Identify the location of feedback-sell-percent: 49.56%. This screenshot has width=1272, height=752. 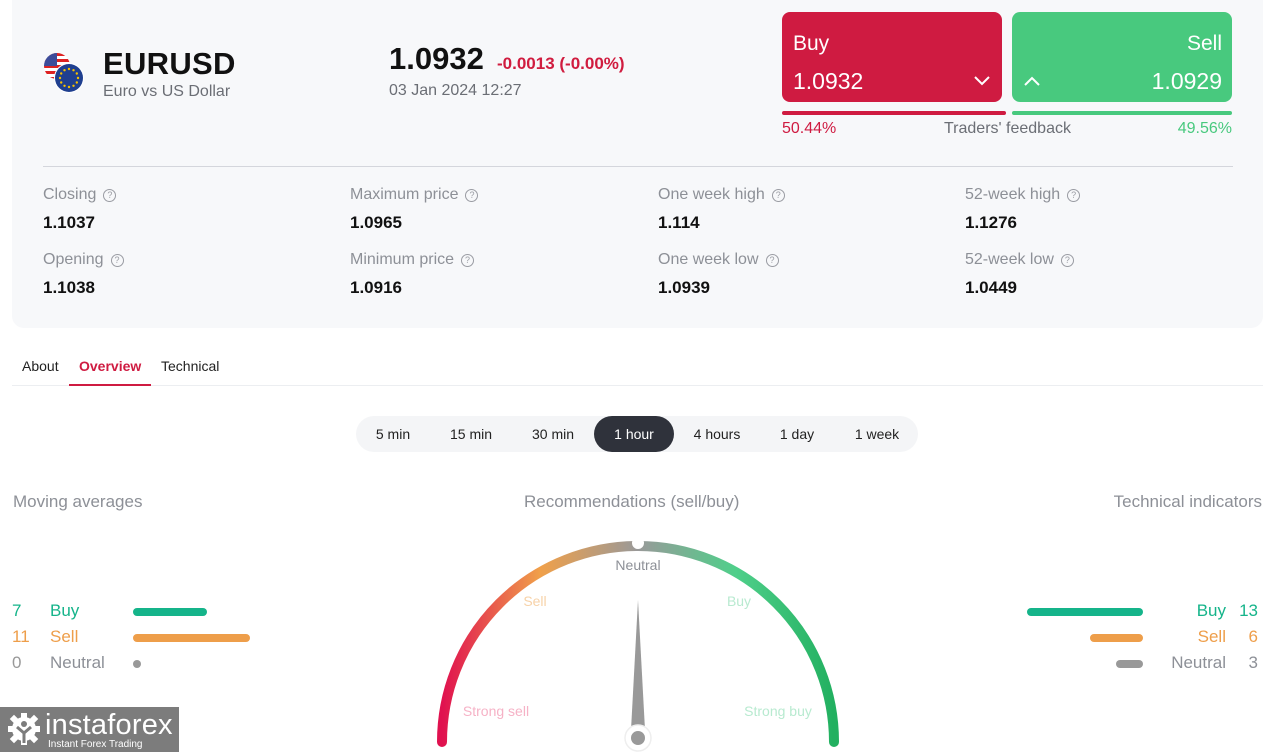
(1204, 128).